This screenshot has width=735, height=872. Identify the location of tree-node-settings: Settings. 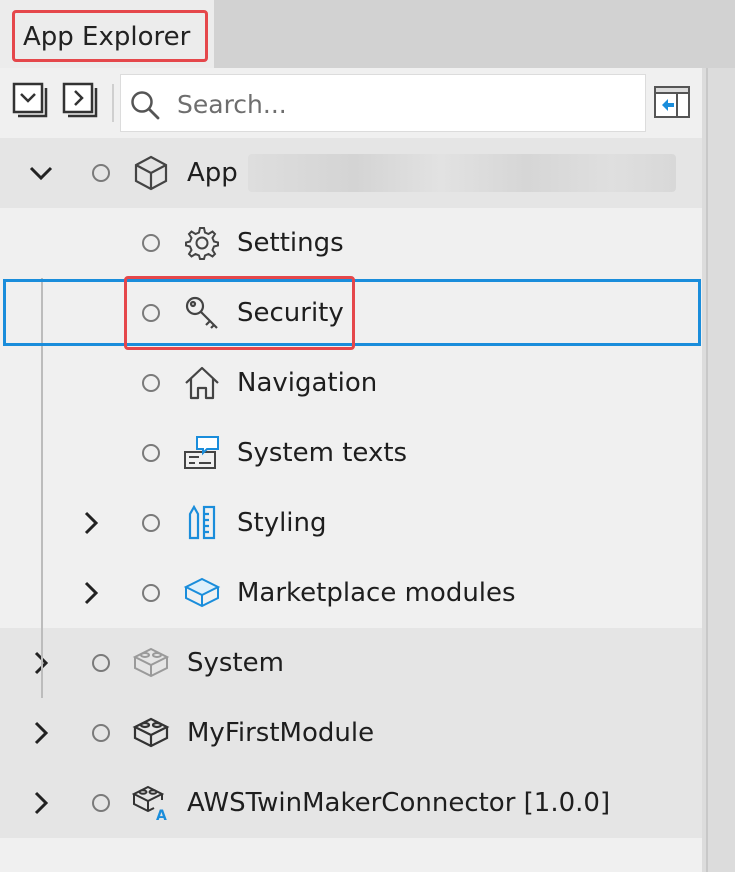
(351, 243).